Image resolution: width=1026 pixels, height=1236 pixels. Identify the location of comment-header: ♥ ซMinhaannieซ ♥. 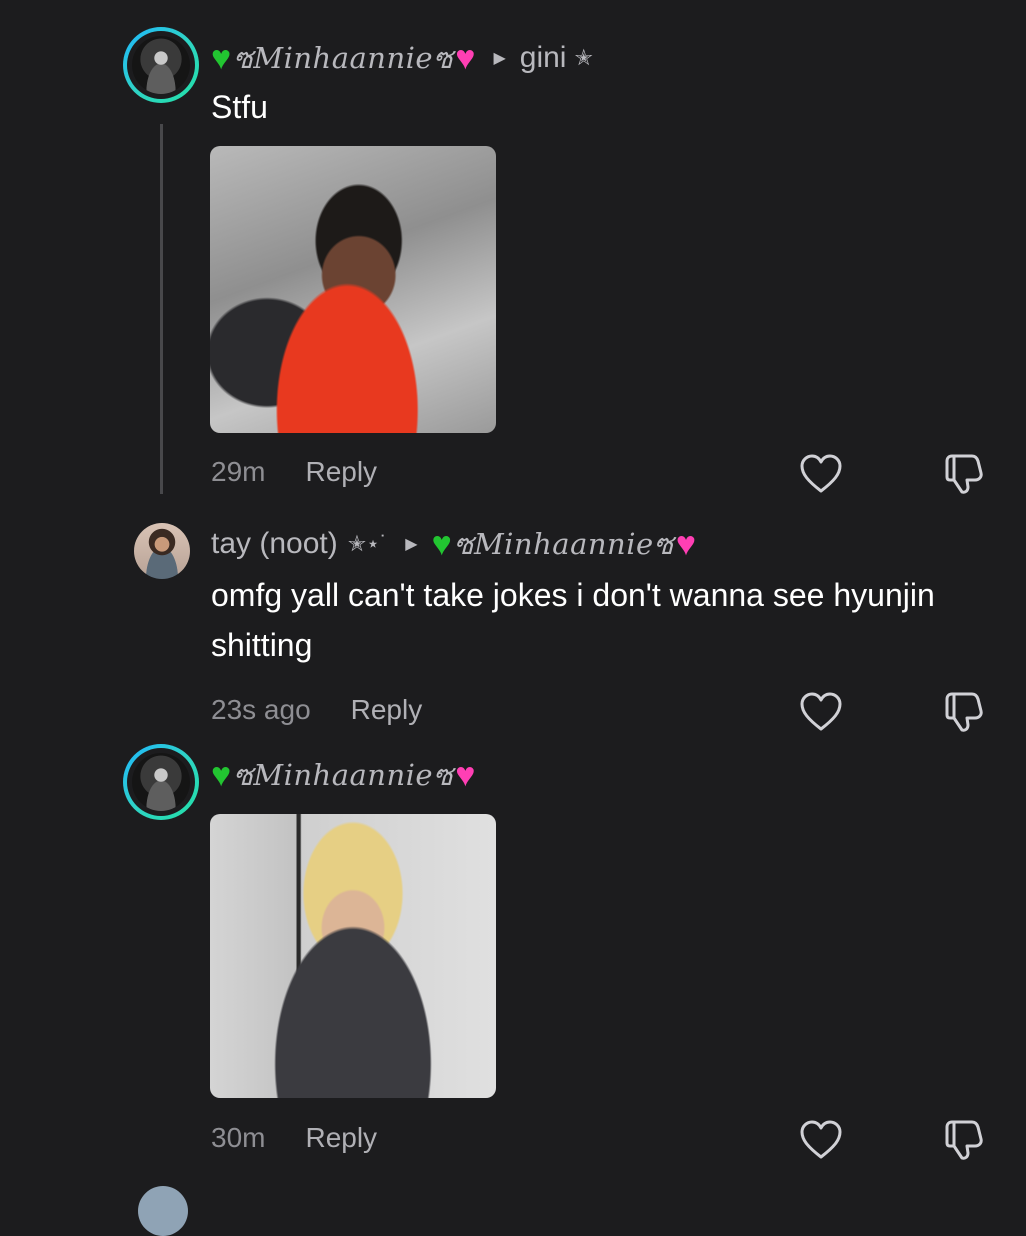
(343, 775).